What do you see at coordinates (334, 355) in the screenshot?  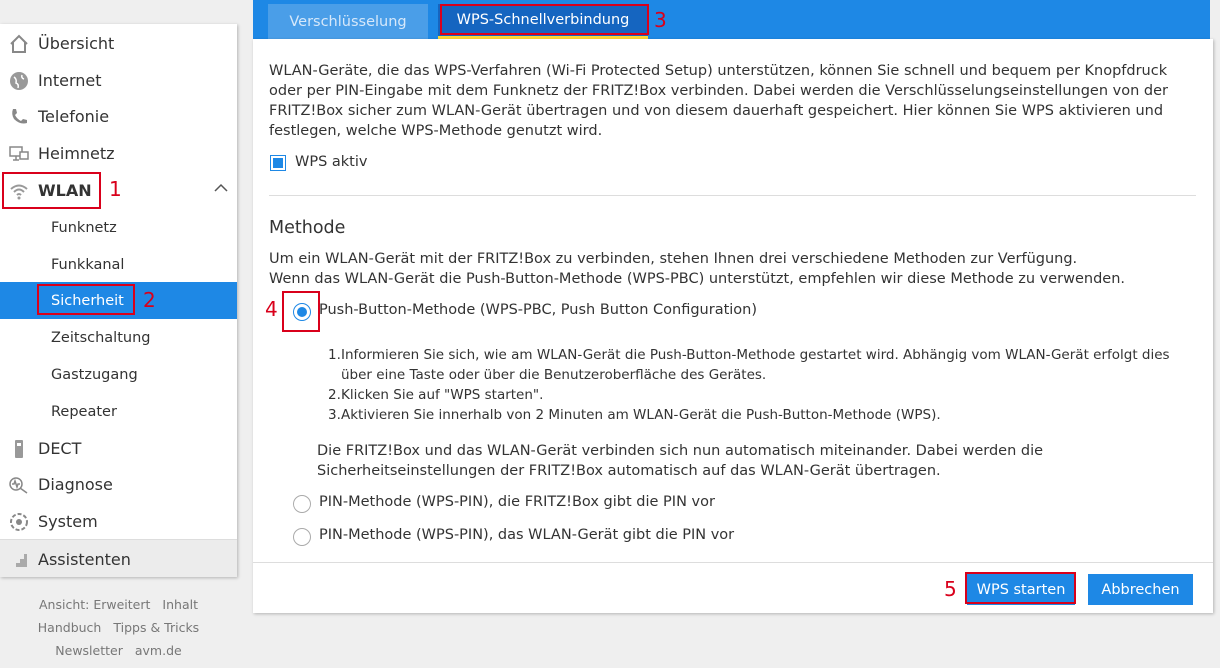 I see `step-number: 1.` at bounding box center [334, 355].